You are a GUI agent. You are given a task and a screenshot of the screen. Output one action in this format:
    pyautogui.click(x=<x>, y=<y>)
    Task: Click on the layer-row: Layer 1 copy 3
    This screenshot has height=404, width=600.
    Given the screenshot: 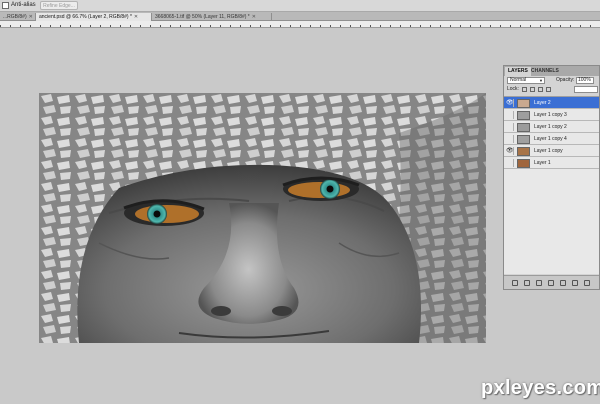 What is the action you would take?
    pyautogui.click(x=551, y=115)
    